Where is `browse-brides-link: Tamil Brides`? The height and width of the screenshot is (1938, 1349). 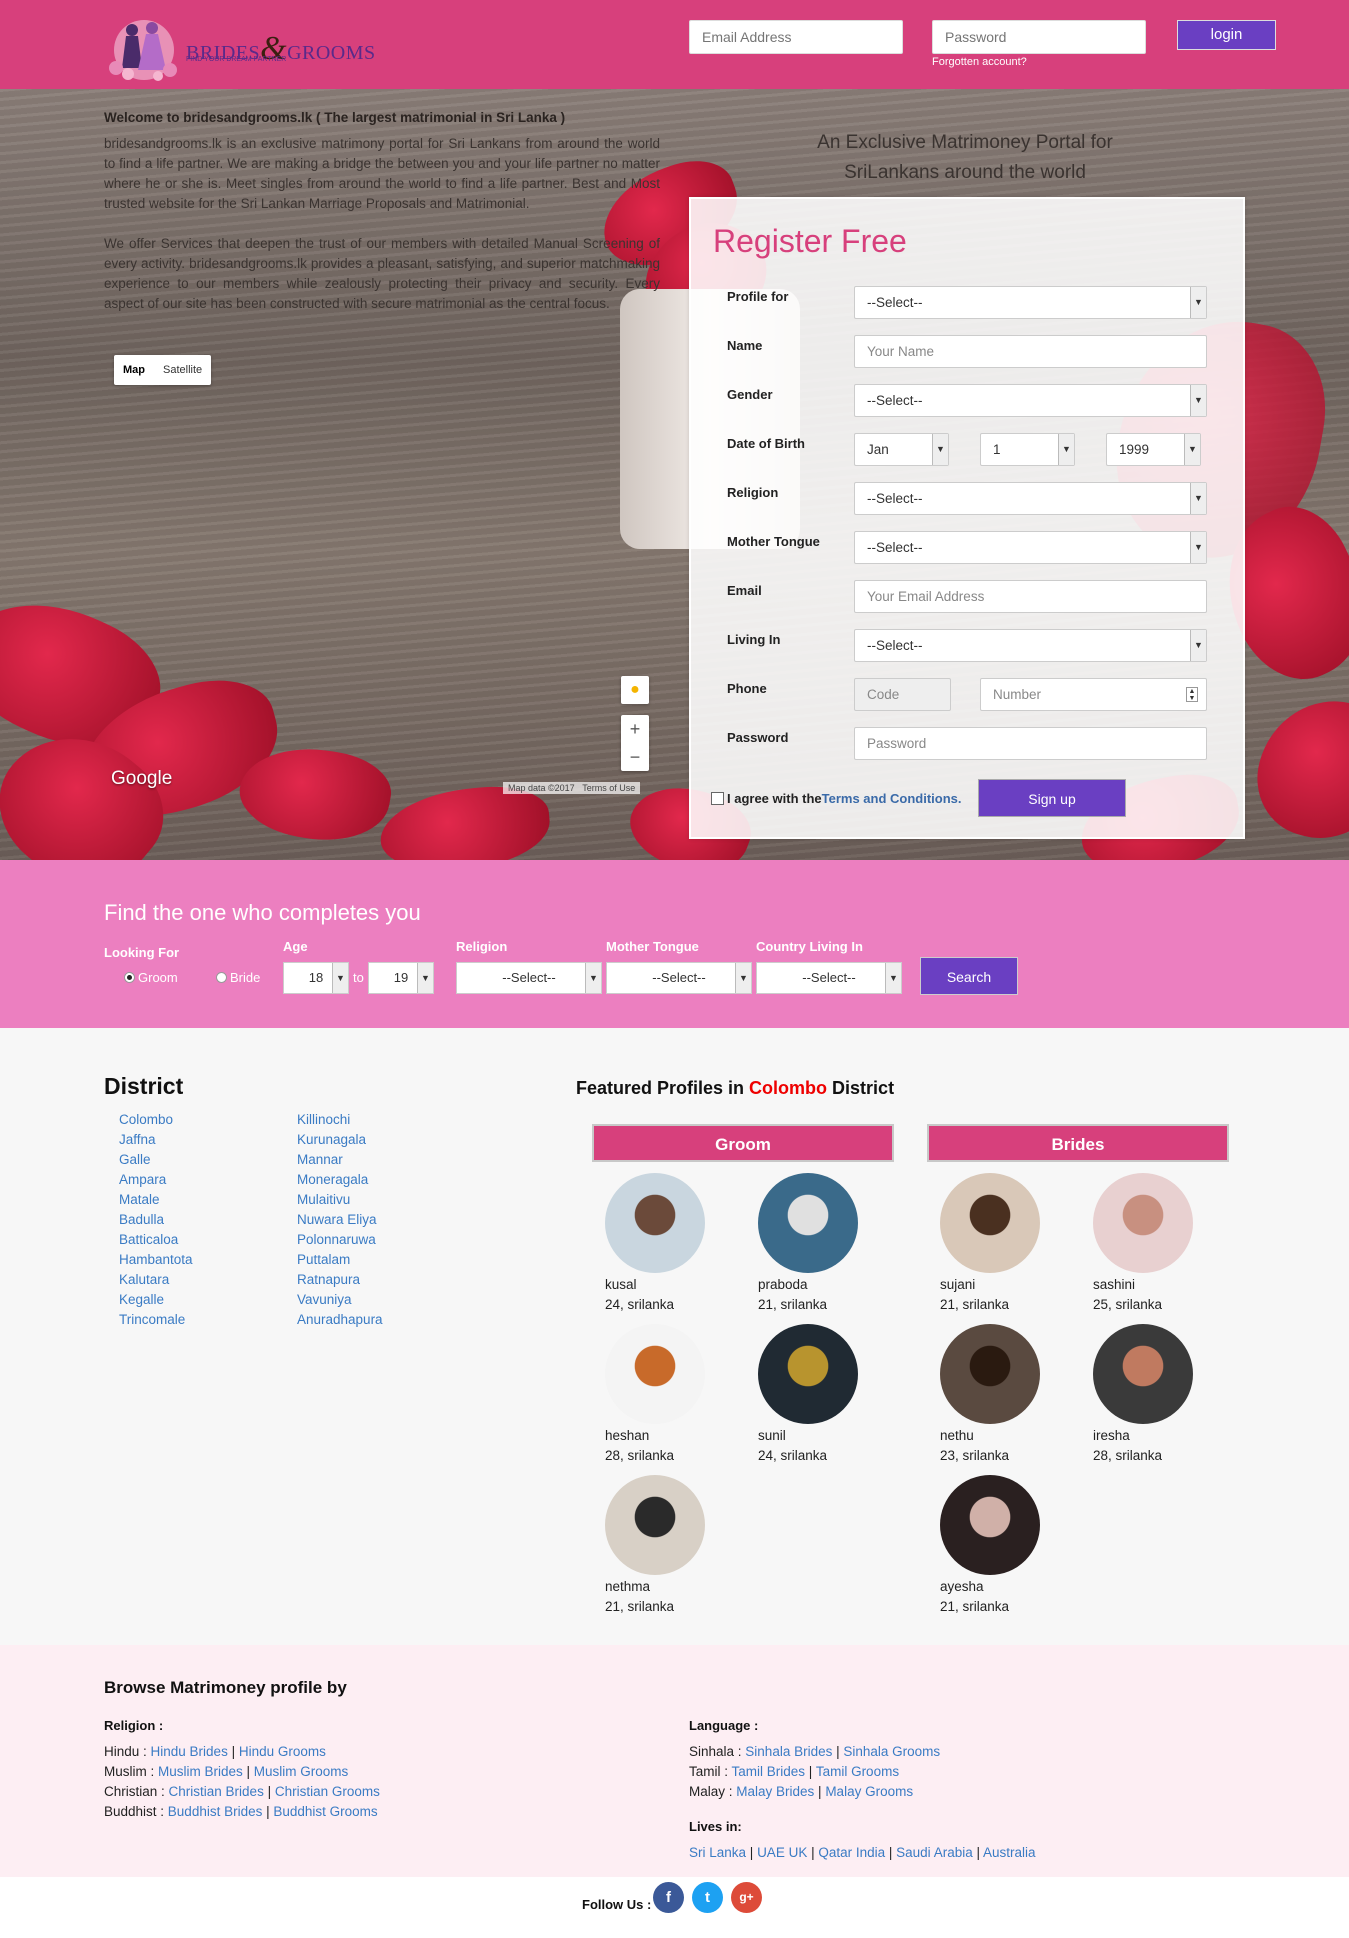
browse-brides-link: Tamil Brides is located at coordinates (769, 1771).